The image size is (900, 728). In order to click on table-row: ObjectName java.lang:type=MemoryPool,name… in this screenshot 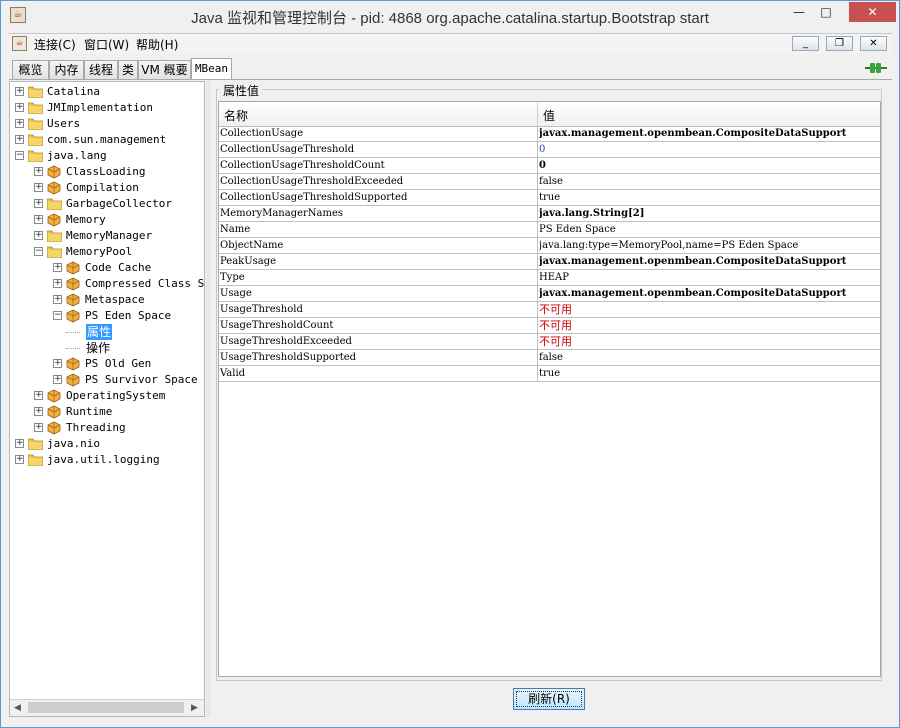, I will do `click(549, 246)`.